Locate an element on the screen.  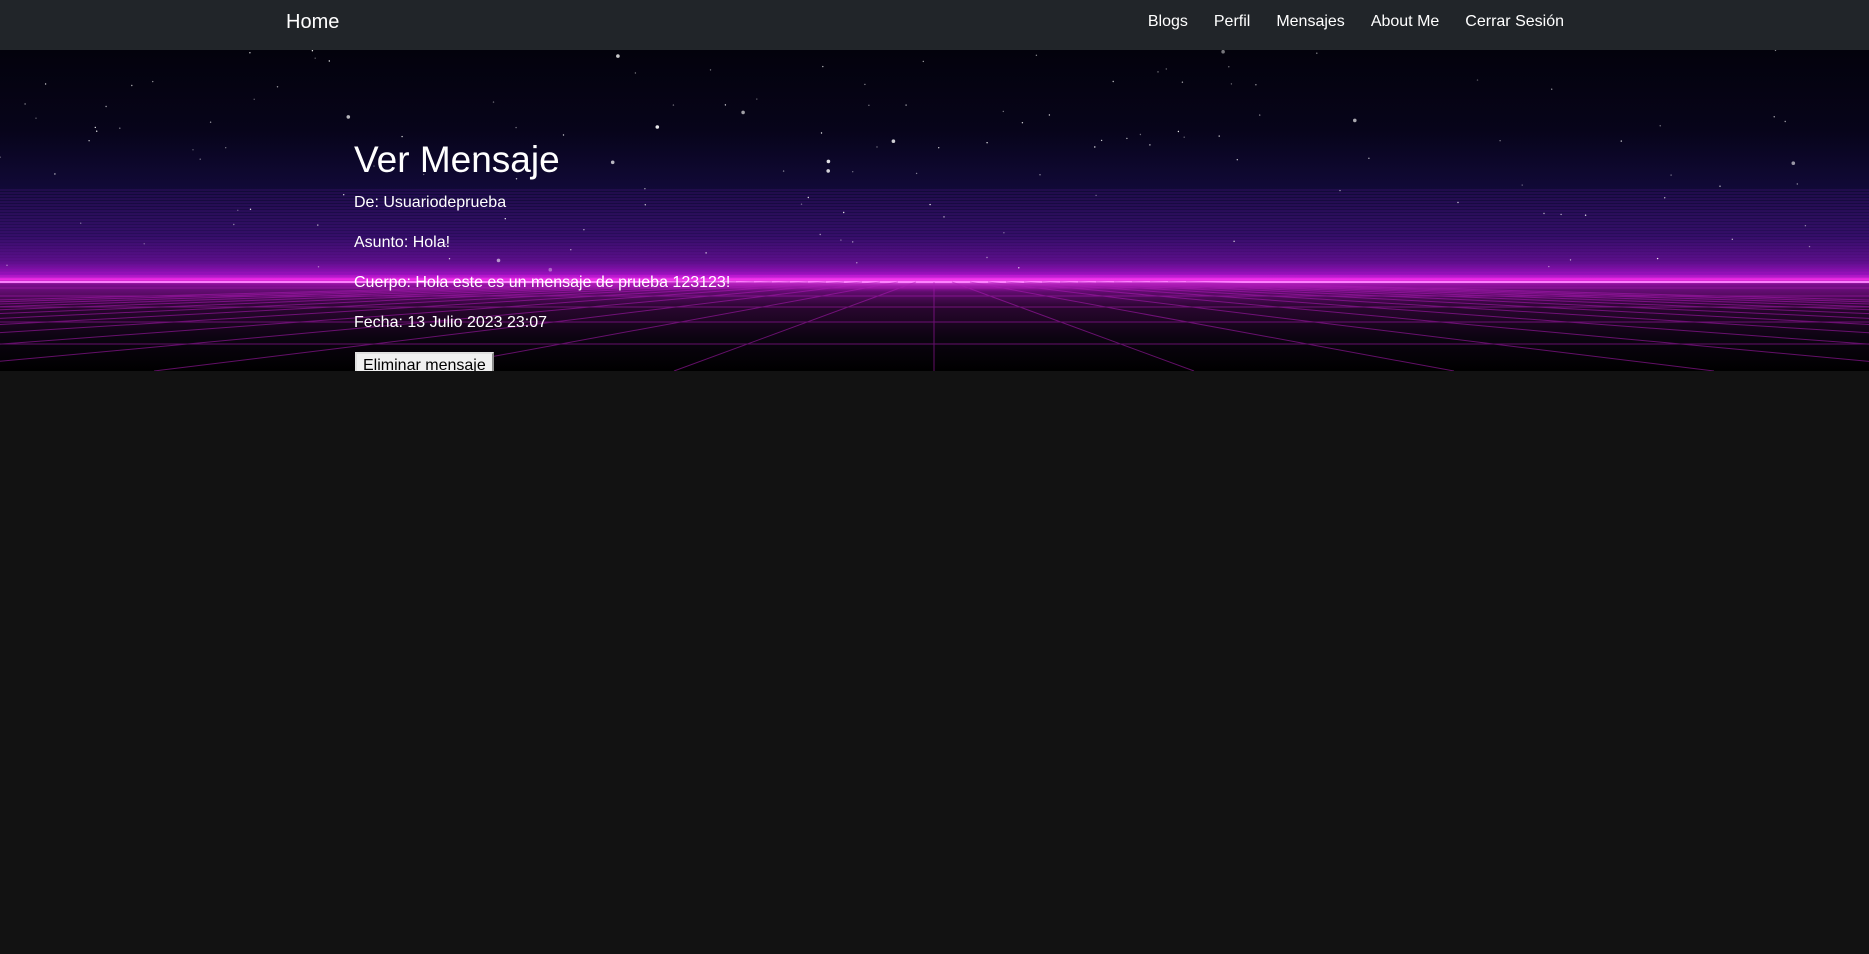
home-link: Home is located at coordinates (312, 22).